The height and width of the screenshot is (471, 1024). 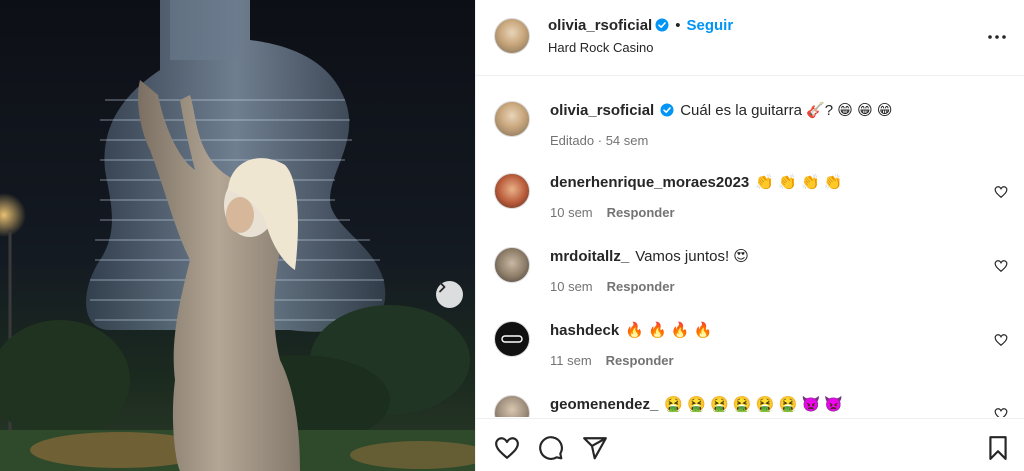 I want to click on comment-username: hashdeck, so click(x=584, y=330).